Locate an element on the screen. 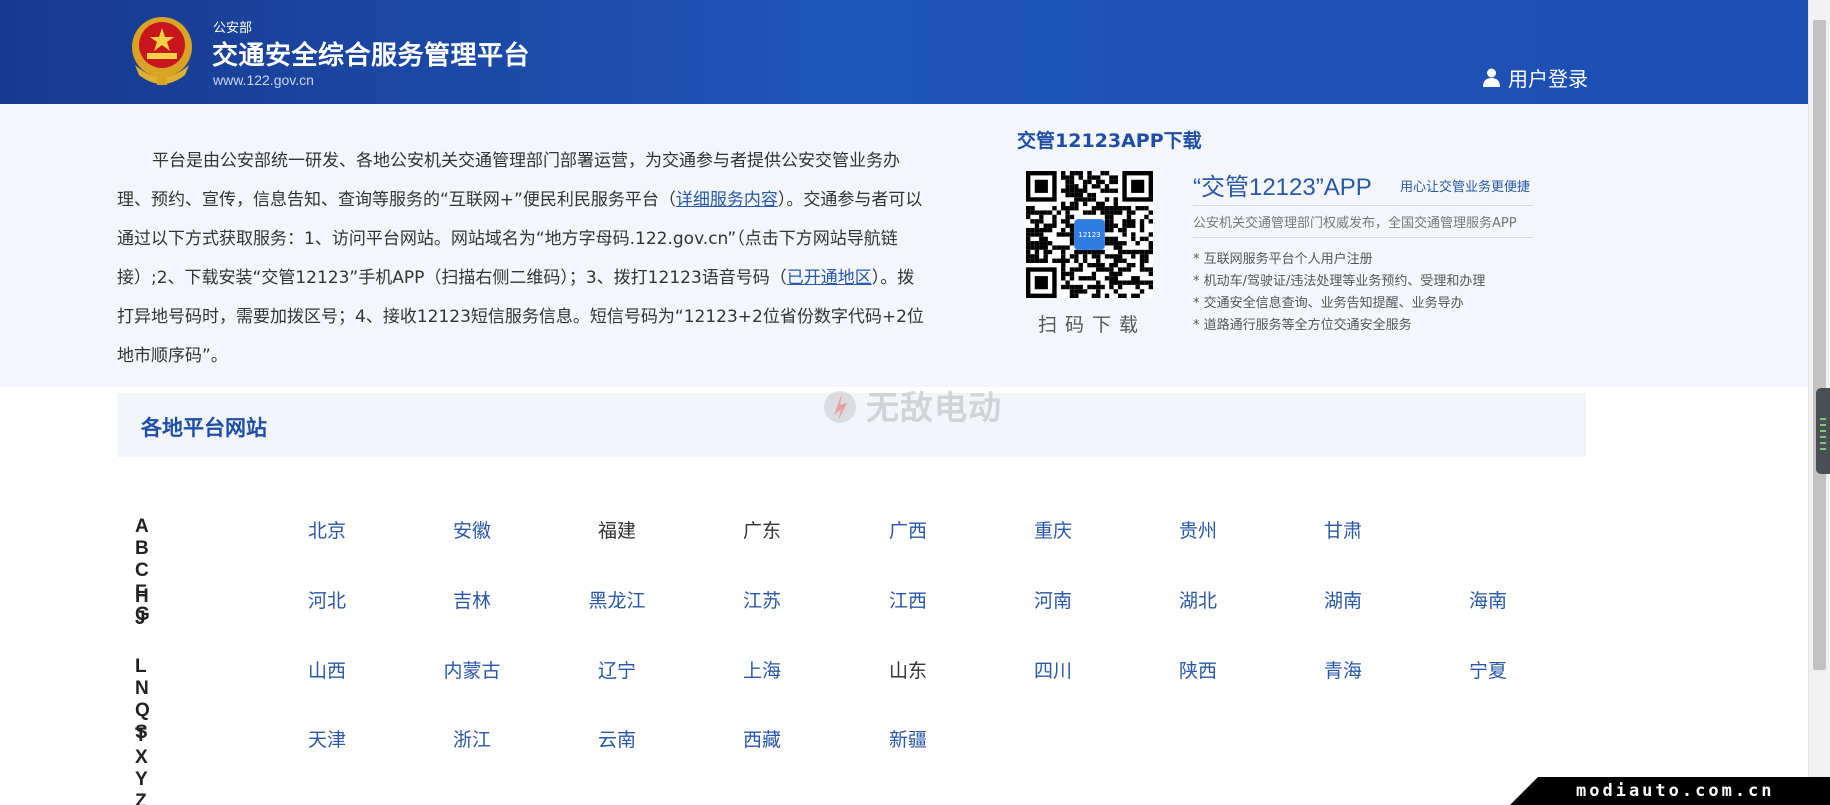 The height and width of the screenshot is (805, 1830). region-link: 内蒙古 is located at coordinates (471, 669).